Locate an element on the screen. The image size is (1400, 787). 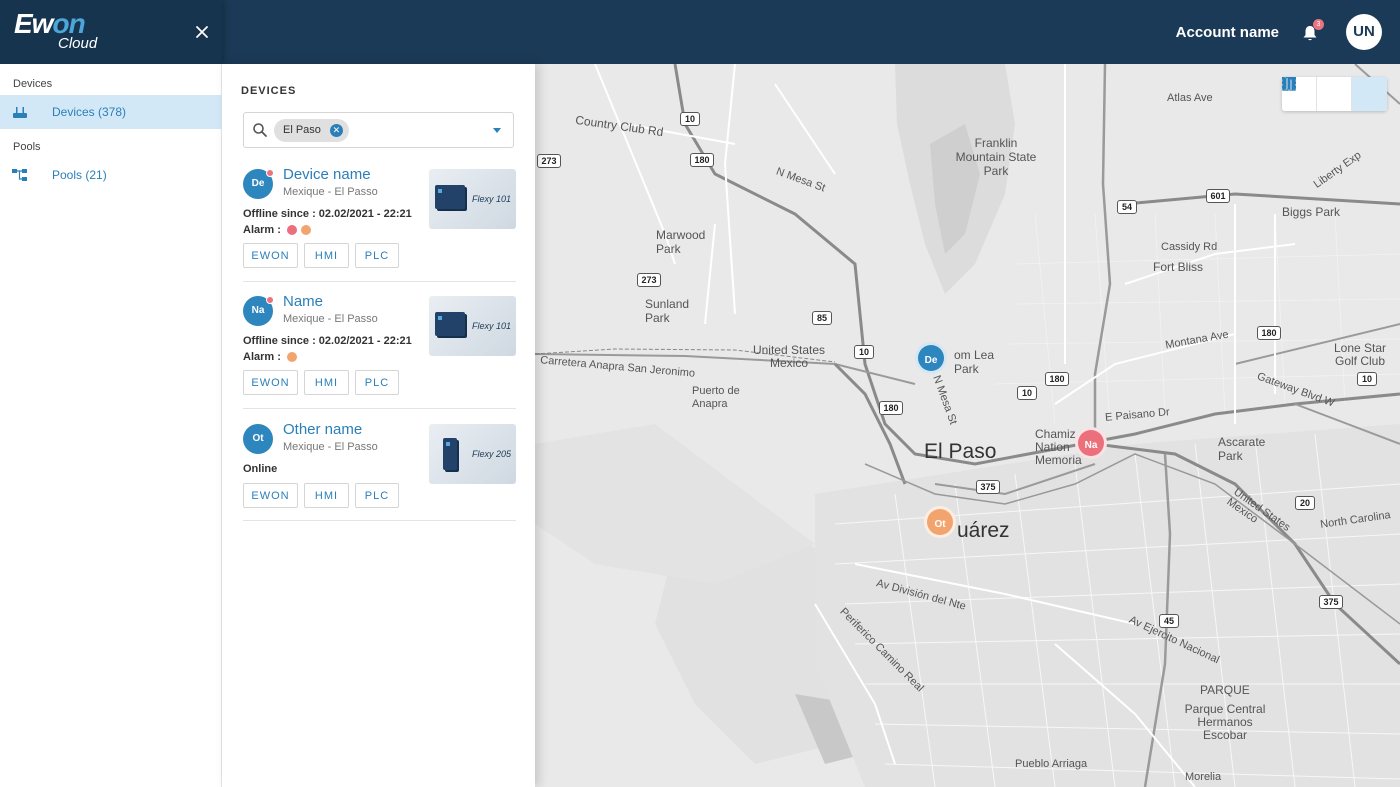
map-label: PARQUE is located at coordinates (1225, 690).